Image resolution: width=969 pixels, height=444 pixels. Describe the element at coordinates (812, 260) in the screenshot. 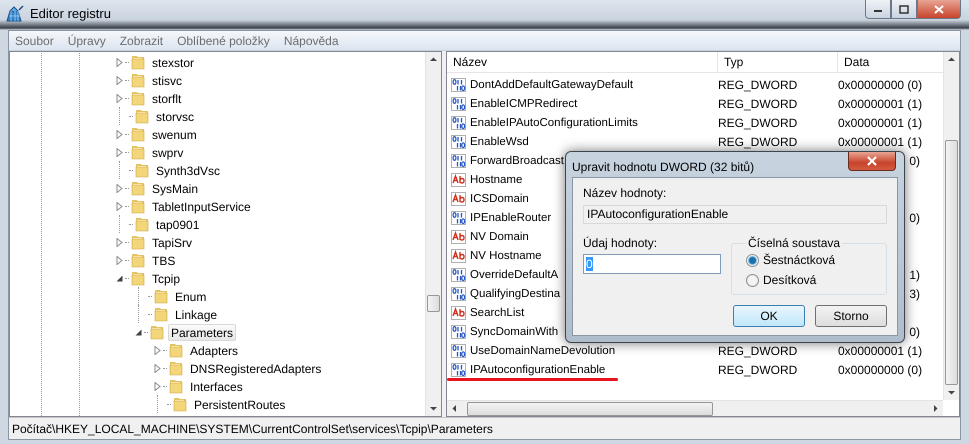

I see `radio-option: Šestnáctková` at that location.